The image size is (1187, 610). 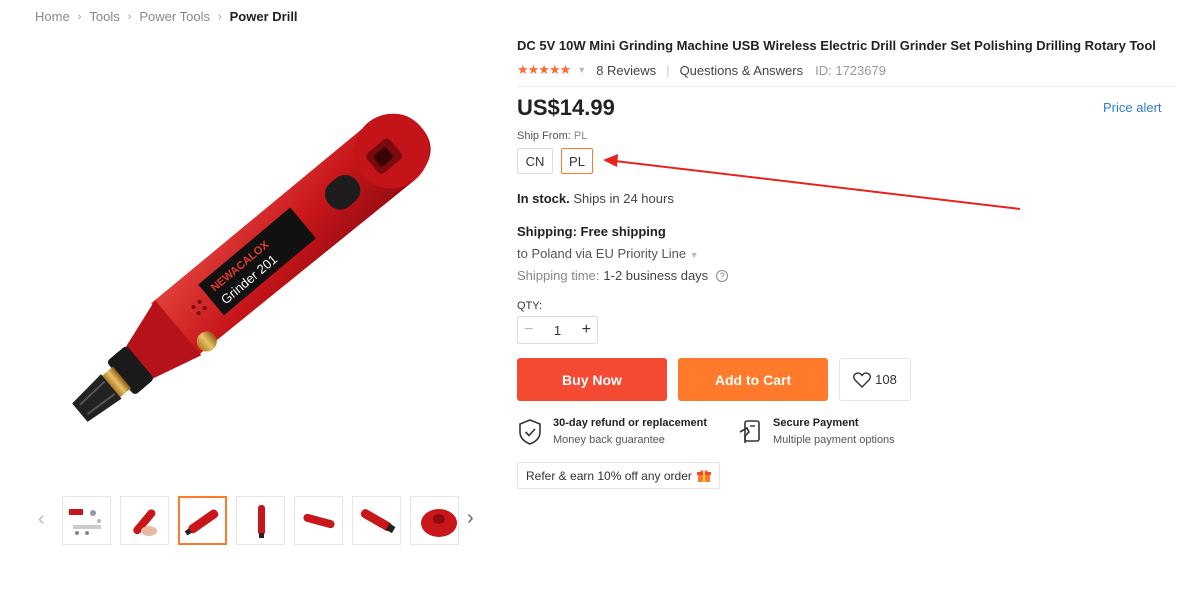 I want to click on ship-from-caption: Ship From:, so click(x=544, y=136).